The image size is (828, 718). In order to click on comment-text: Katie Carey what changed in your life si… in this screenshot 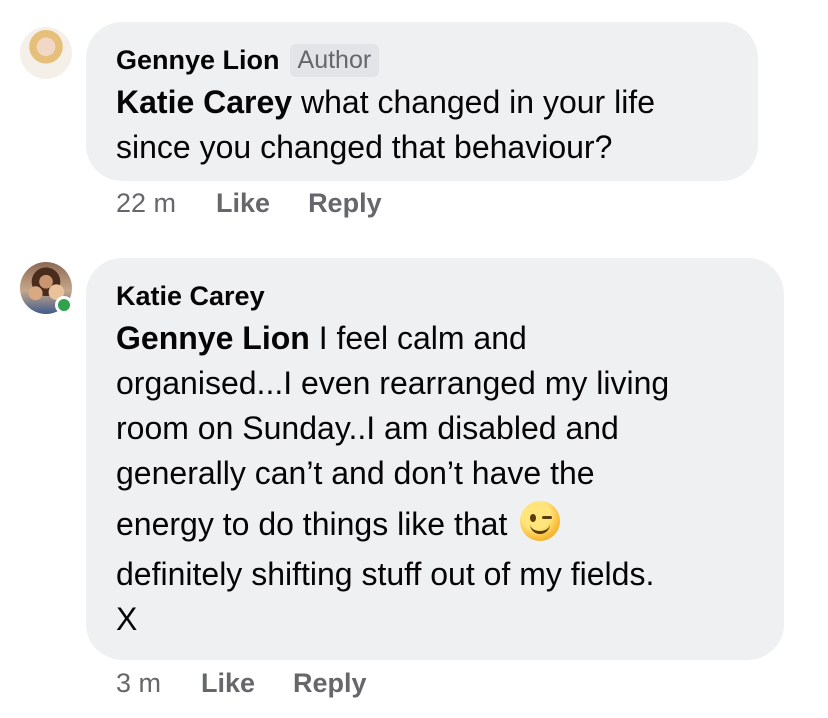, I will do `click(422, 125)`.